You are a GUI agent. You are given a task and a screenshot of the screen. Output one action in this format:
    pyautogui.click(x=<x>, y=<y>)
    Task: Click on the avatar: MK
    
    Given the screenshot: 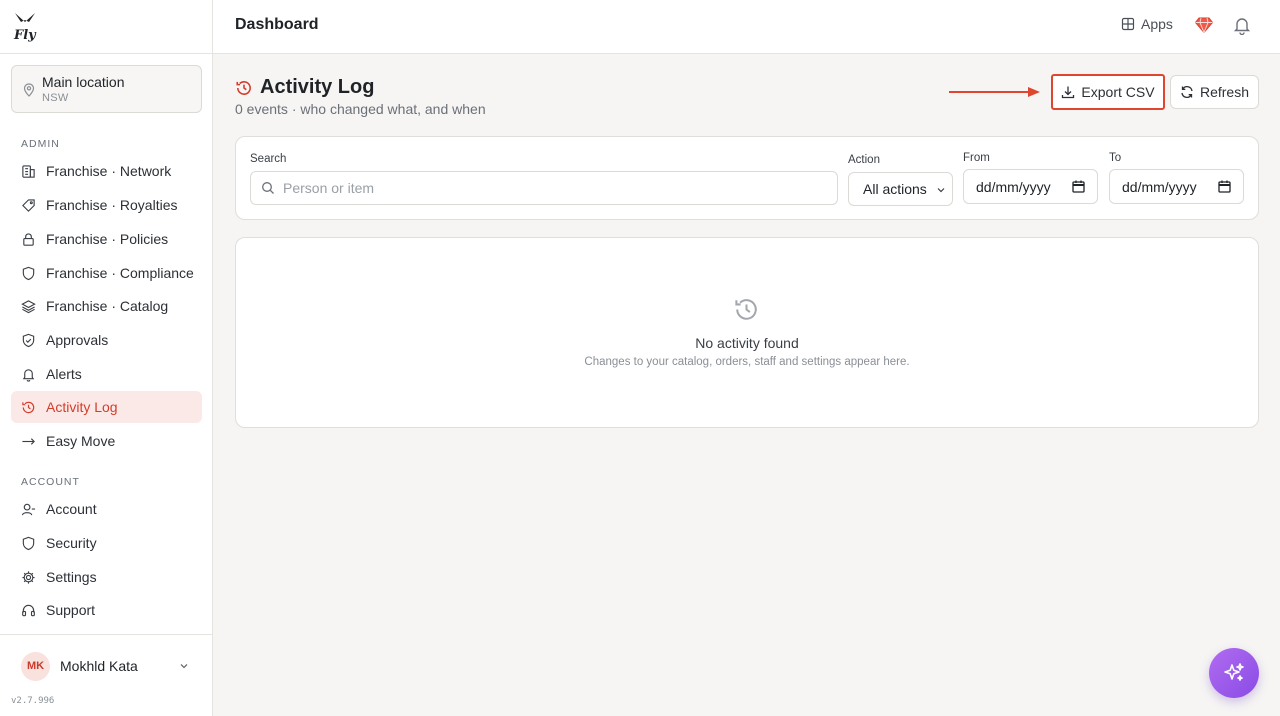 What is the action you would take?
    pyautogui.click(x=35, y=666)
    